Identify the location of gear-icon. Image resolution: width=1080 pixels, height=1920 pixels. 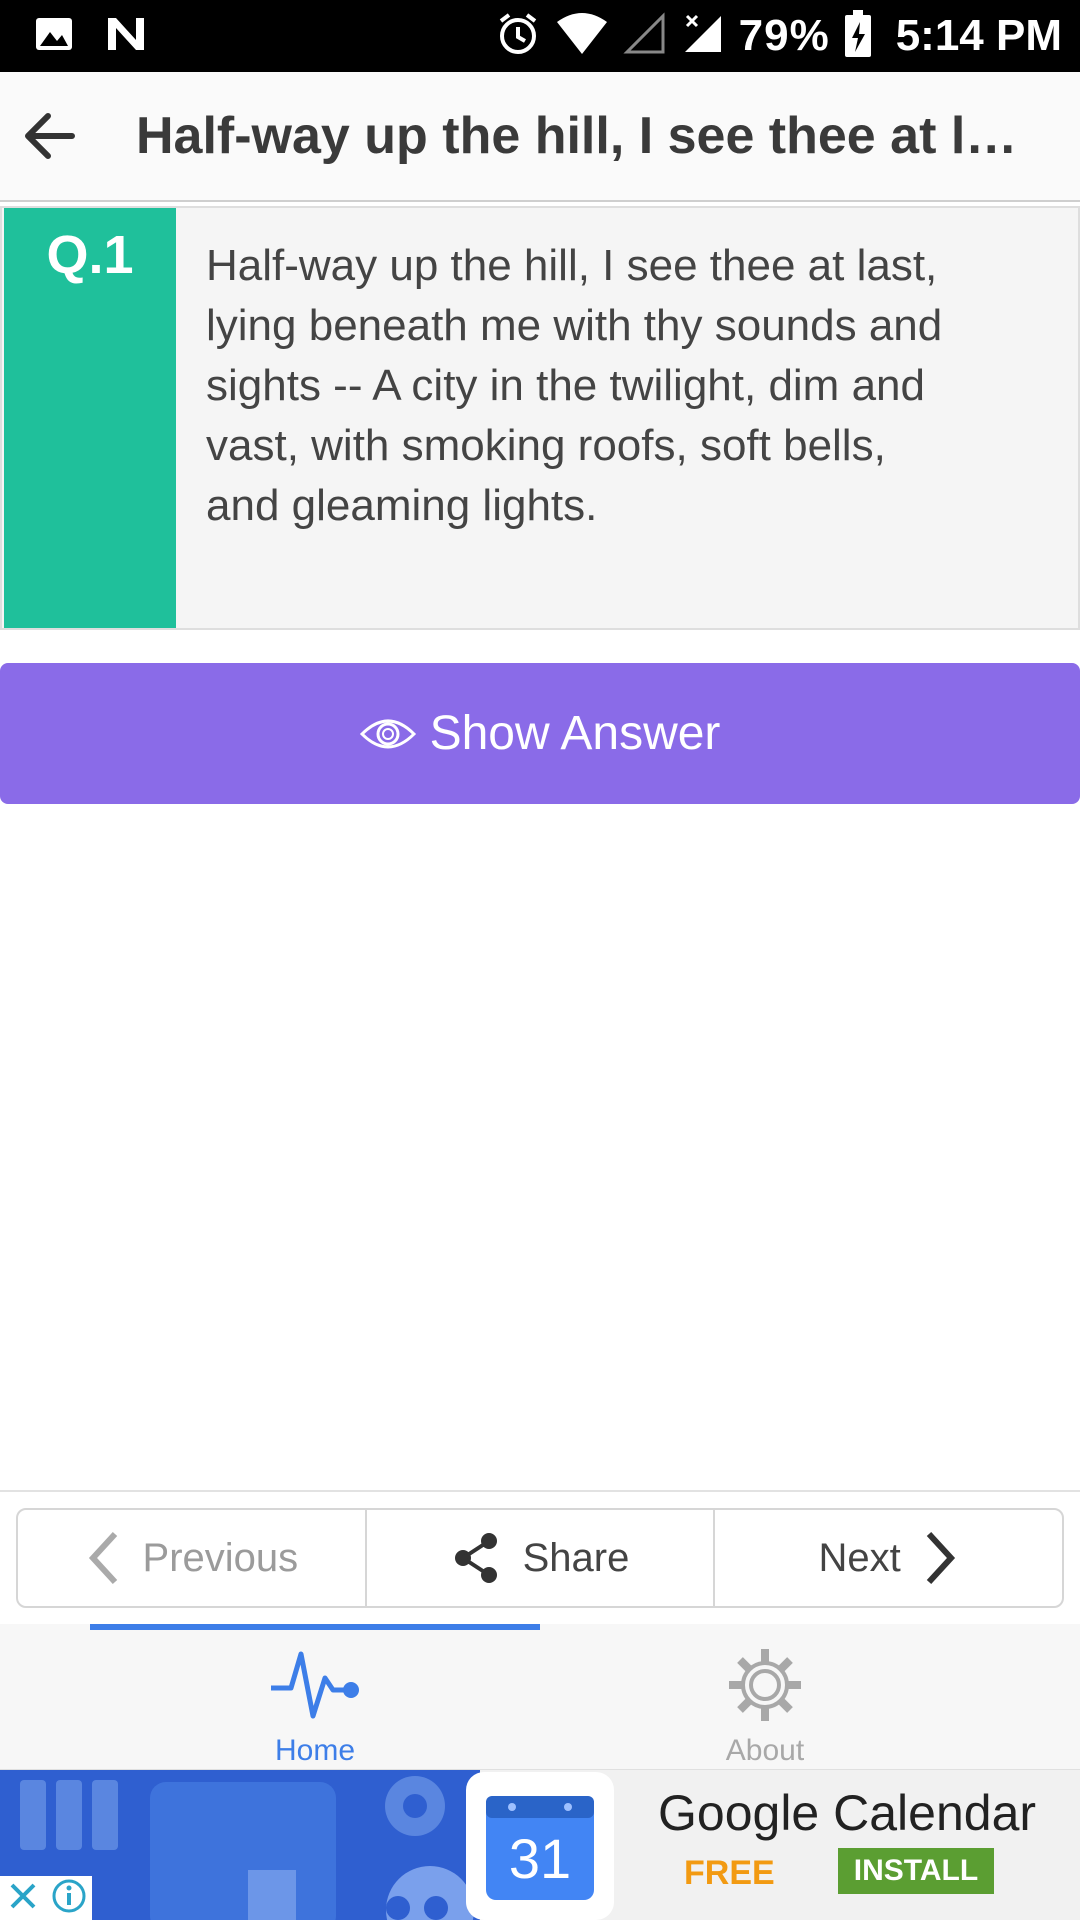
(765, 1685).